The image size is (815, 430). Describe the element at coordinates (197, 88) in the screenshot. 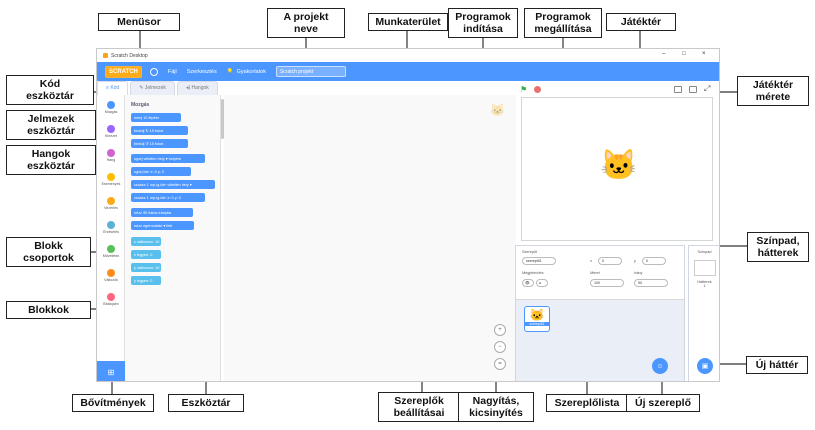

I see `tab-sounds: ◂) Hangok` at that location.